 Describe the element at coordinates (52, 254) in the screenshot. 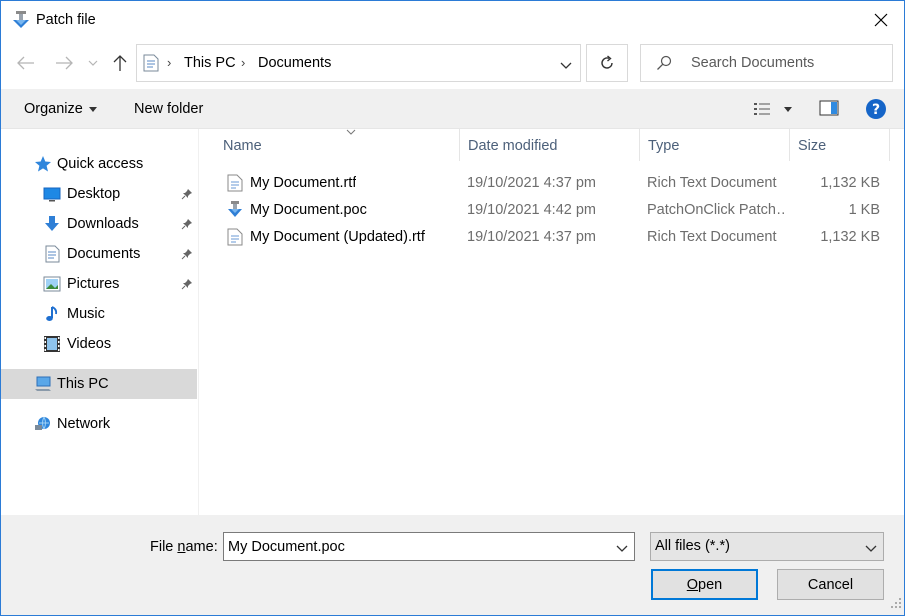

I see `documents-icon` at that location.